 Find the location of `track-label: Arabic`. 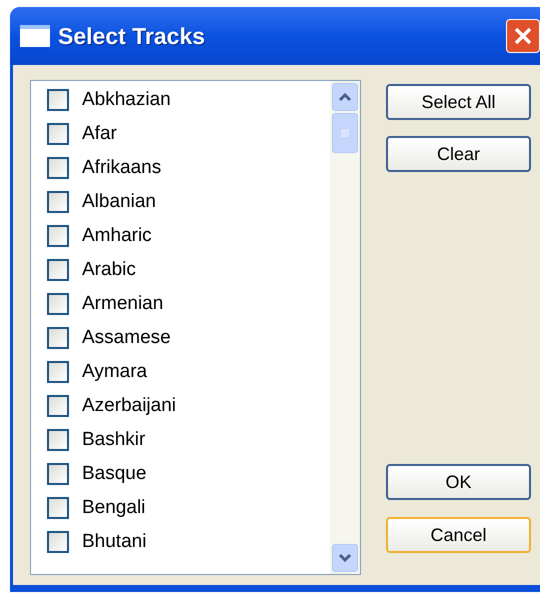

track-label: Arabic is located at coordinates (109, 270).